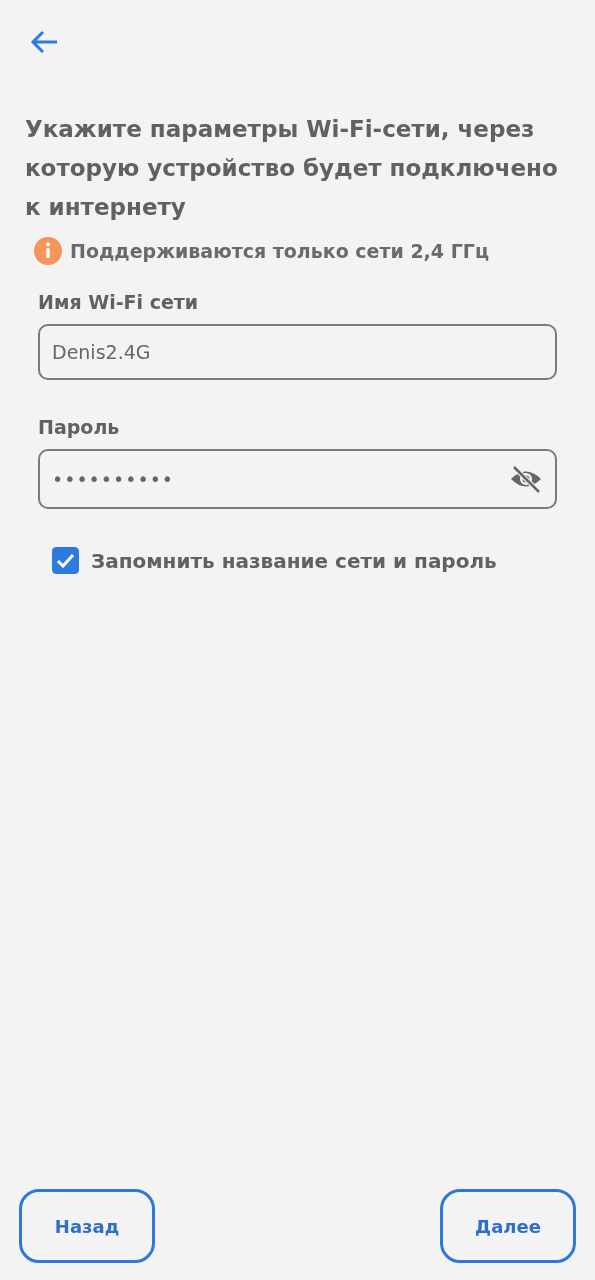 The image size is (595, 1280). Describe the element at coordinates (48, 251) in the screenshot. I see `info-icon` at that location.